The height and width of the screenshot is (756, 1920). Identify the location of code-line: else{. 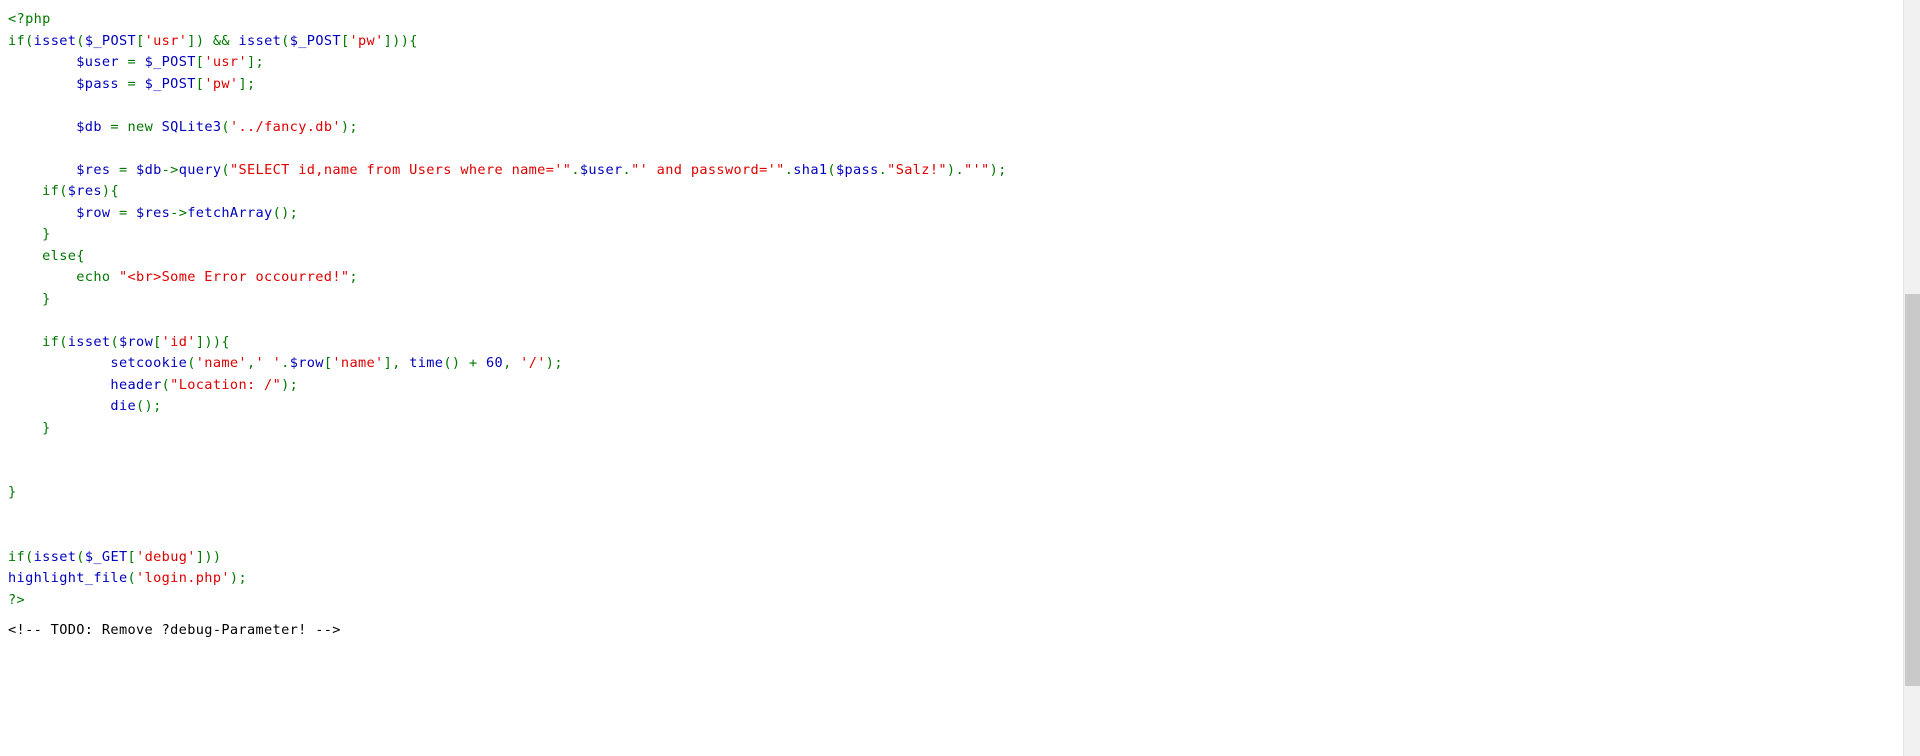
(947, 257).